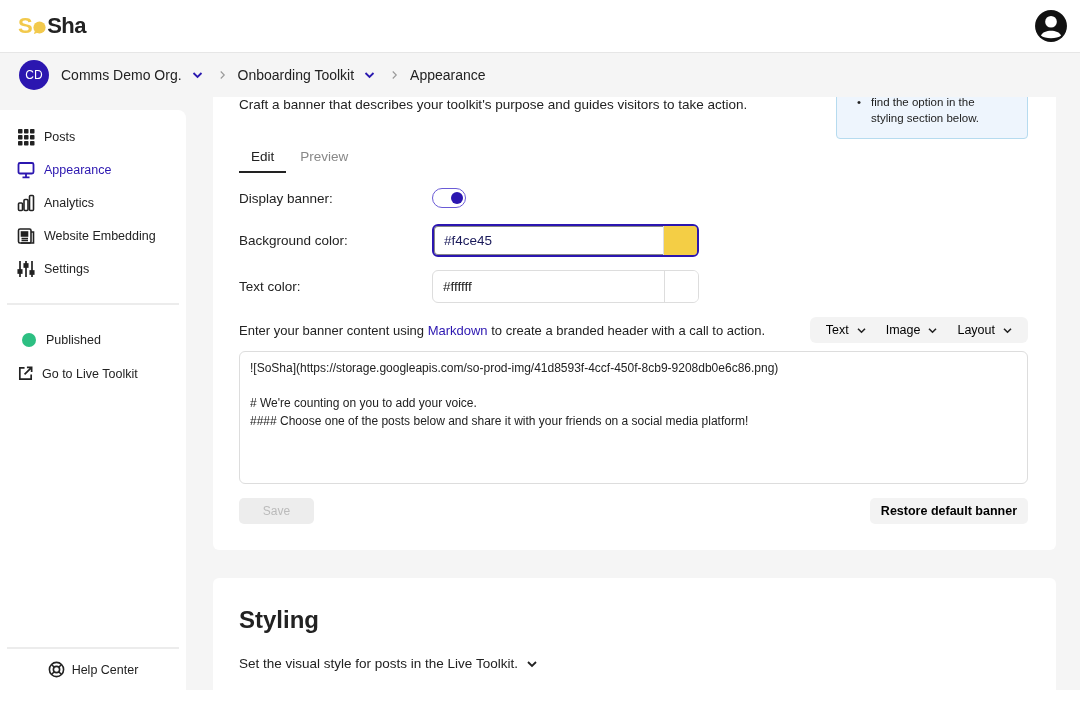  I want to click on info-text: find the option in the styling section below., so click(926, 111).